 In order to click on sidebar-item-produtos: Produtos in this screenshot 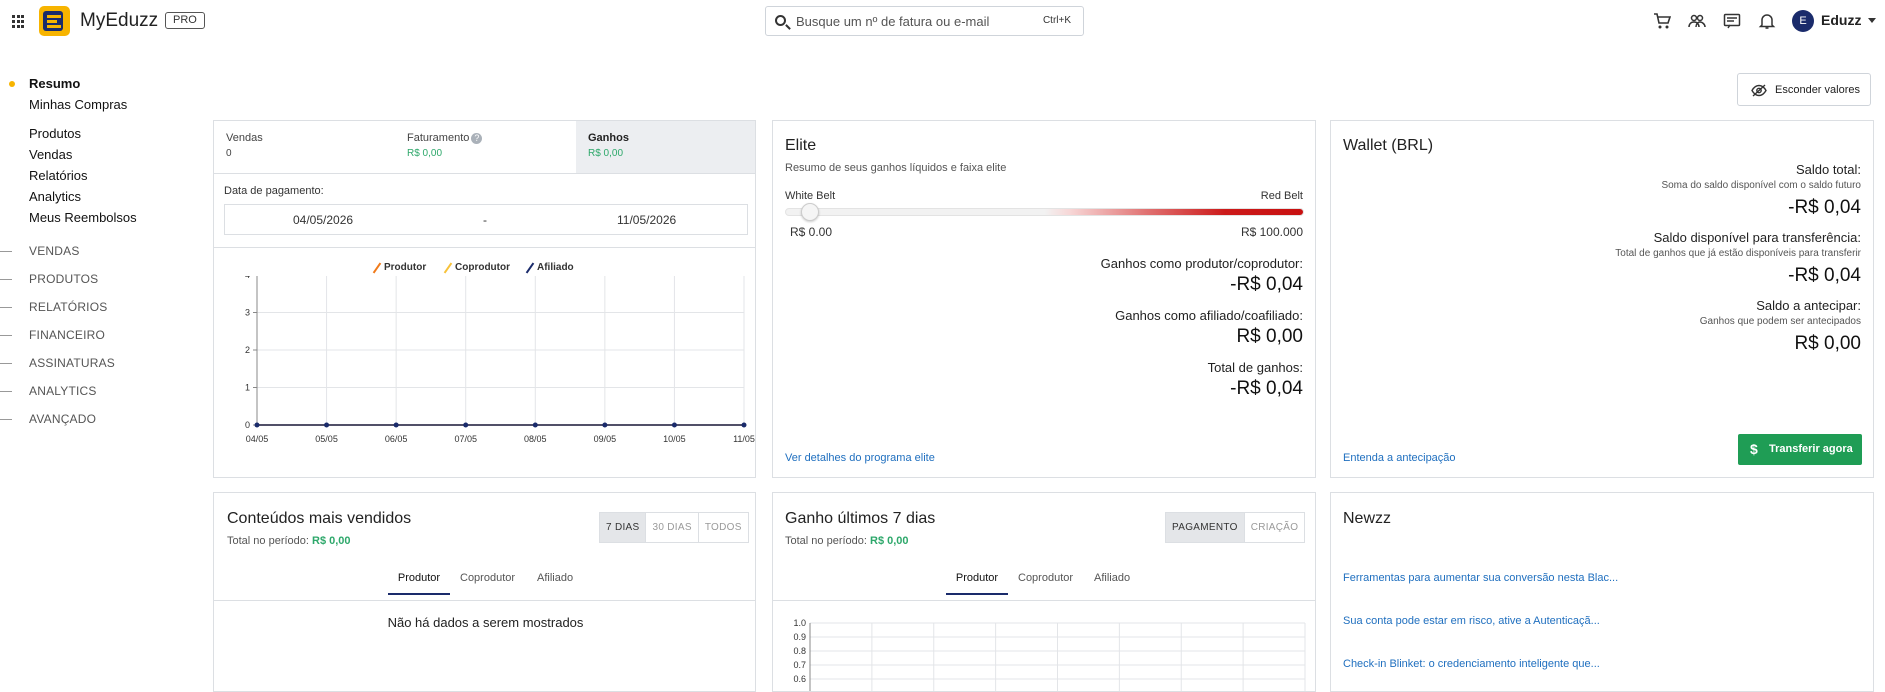, I will do `click(55, 133)`.